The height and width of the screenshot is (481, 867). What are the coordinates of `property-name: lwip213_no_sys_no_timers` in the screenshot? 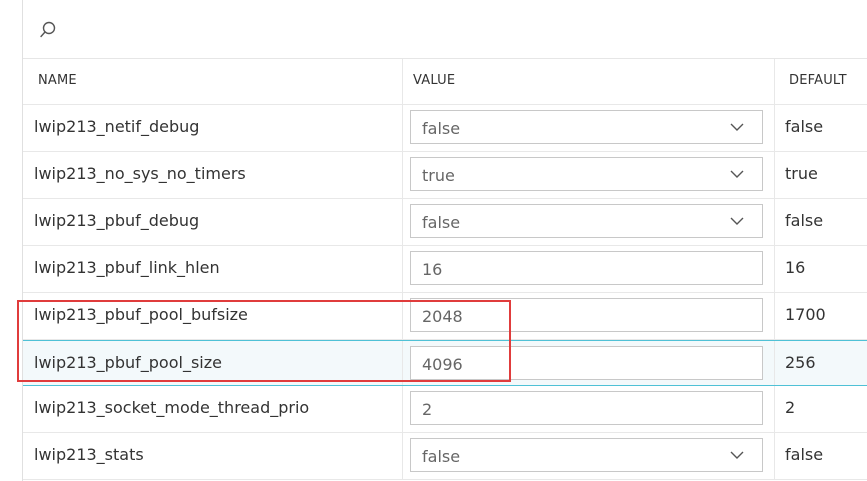 It's located at (140, 173).